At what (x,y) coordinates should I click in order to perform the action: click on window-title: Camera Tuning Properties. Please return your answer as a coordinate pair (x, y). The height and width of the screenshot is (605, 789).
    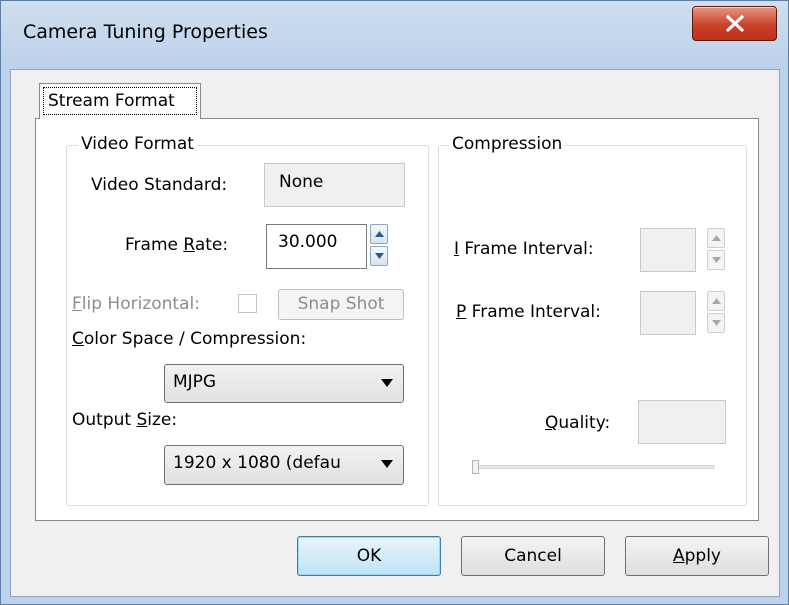
    Looking at the image, I should click on (145, 32).